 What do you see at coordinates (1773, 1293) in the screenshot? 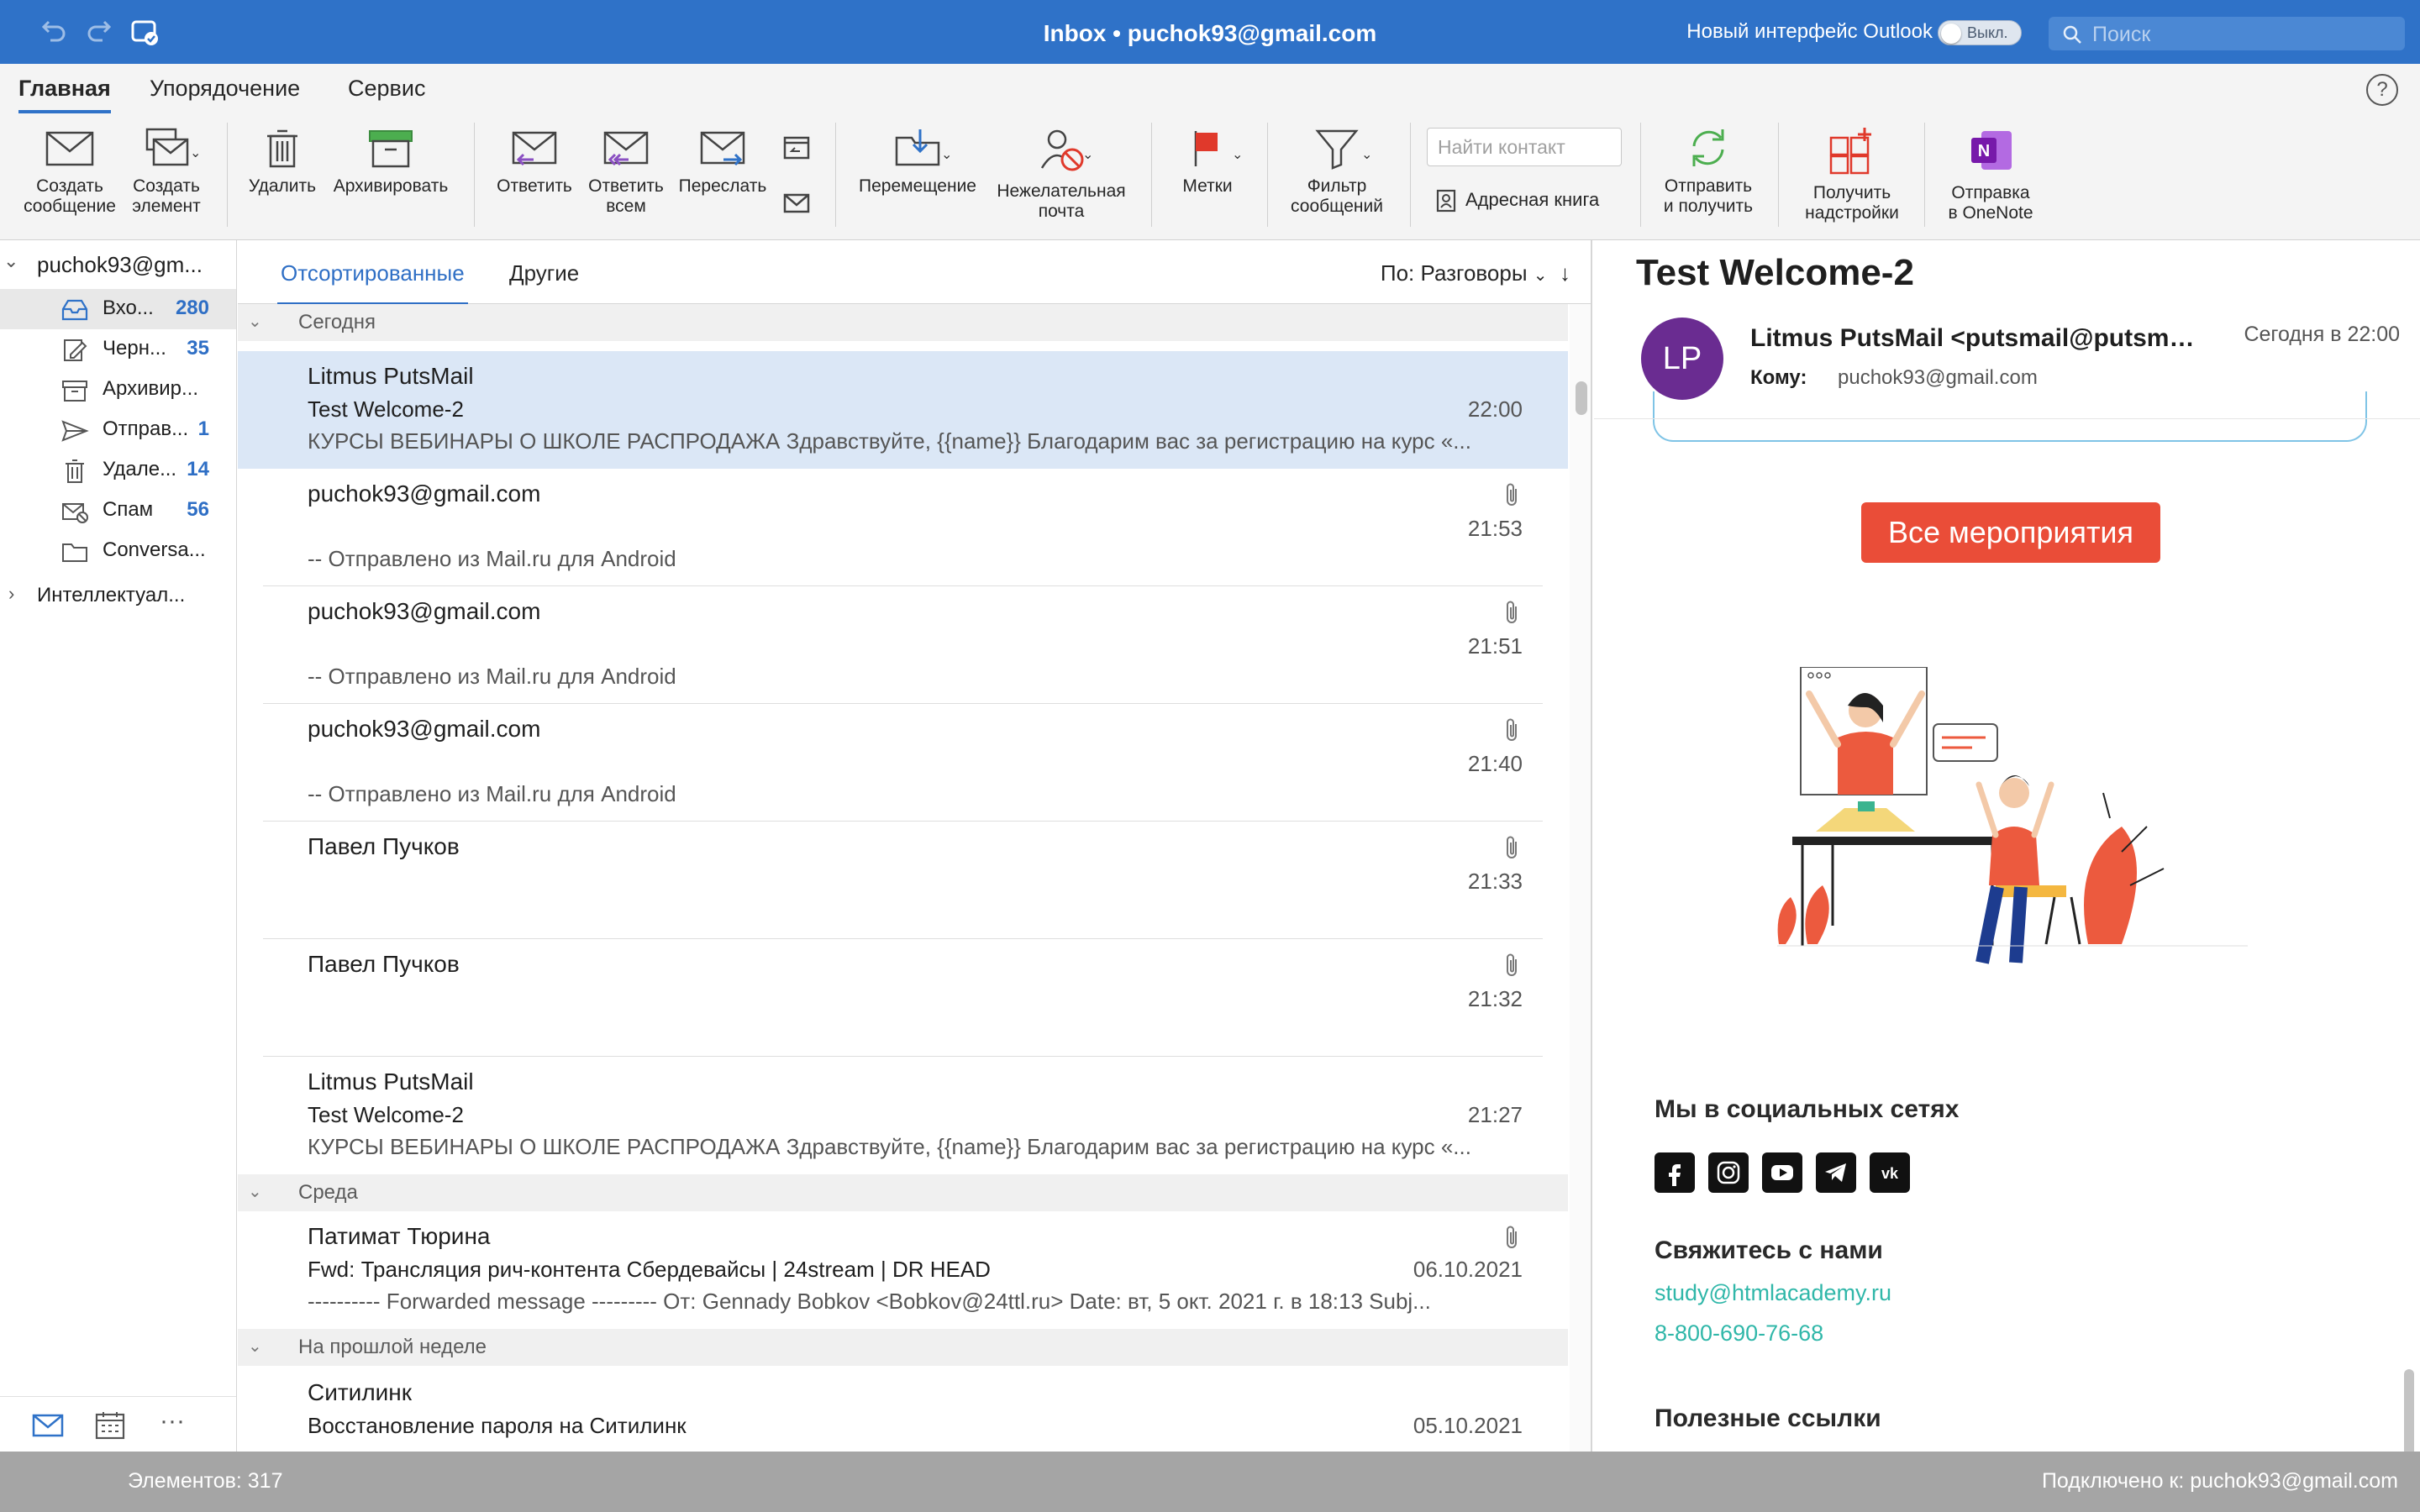
I see `contact-email-link: study@htmlacademy.ru` at bounding box center [1773, 1293].